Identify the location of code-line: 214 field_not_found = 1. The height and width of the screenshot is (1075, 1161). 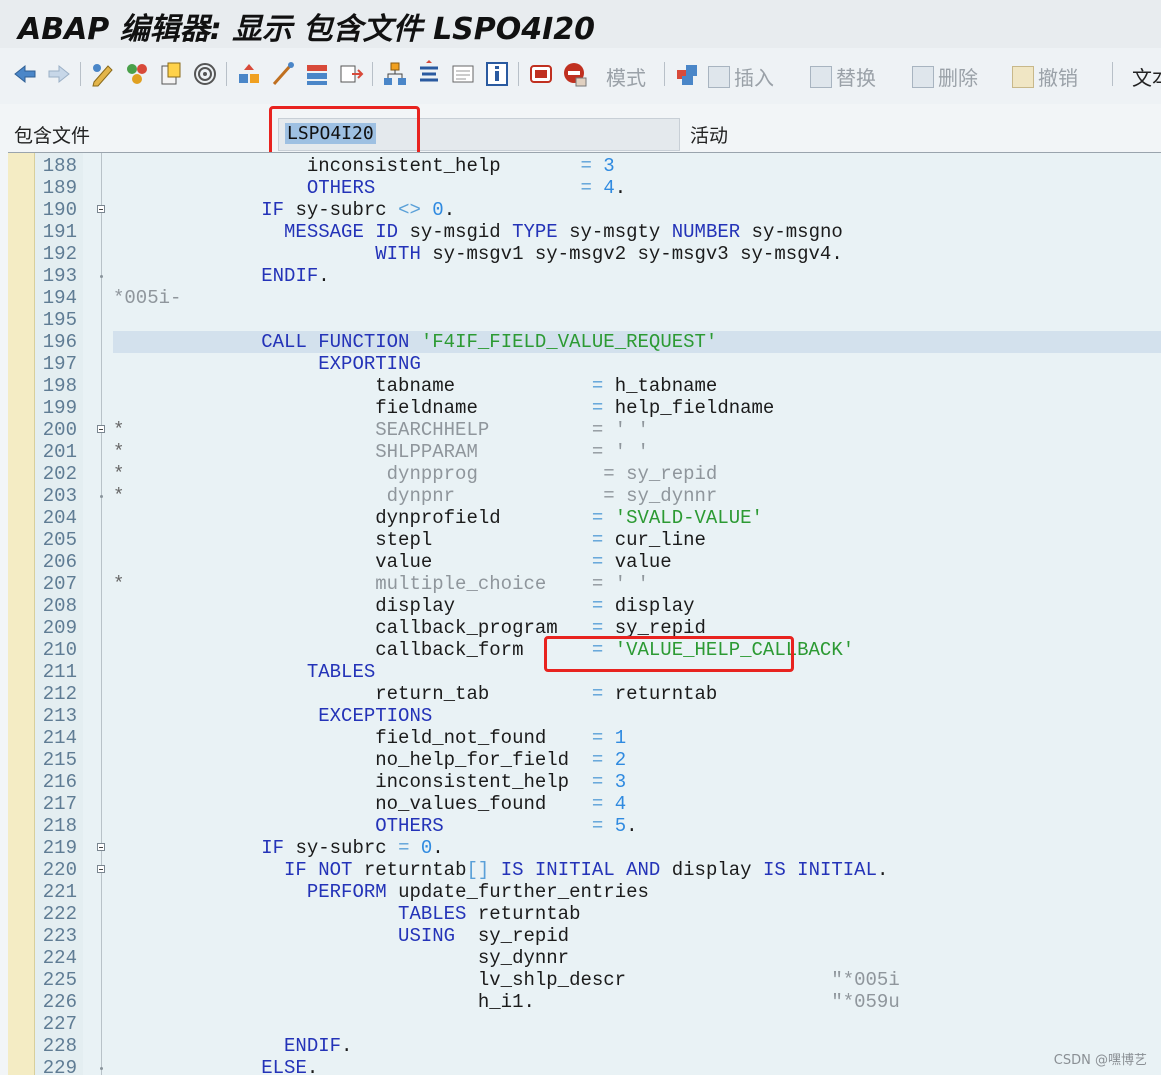
(584, 738).